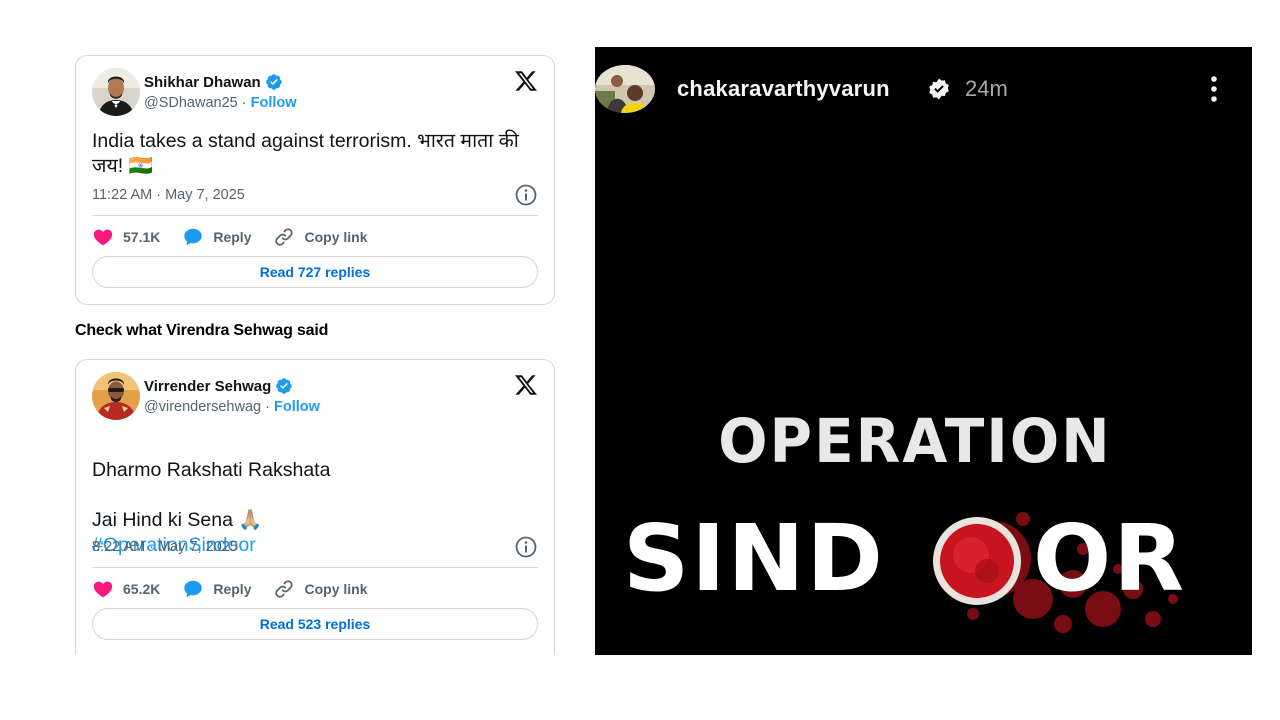 The width and height of the screenshot is (1280, 720). What do you see at coordinates (625, 89) in the screenshot?
I see `story-avatar` at bounding box center [625, 89].